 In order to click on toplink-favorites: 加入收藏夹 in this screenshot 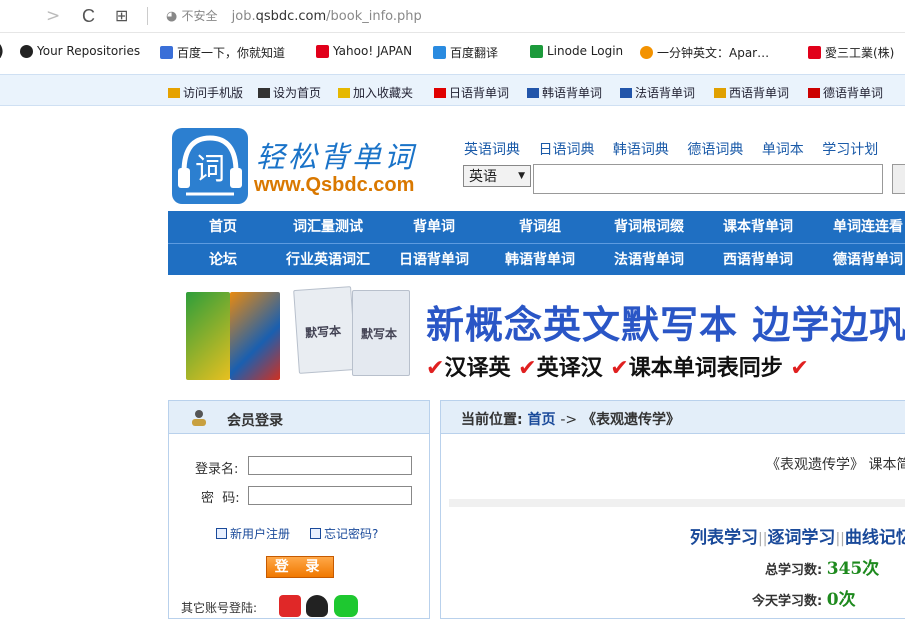, I will do `click(375, 92)`.